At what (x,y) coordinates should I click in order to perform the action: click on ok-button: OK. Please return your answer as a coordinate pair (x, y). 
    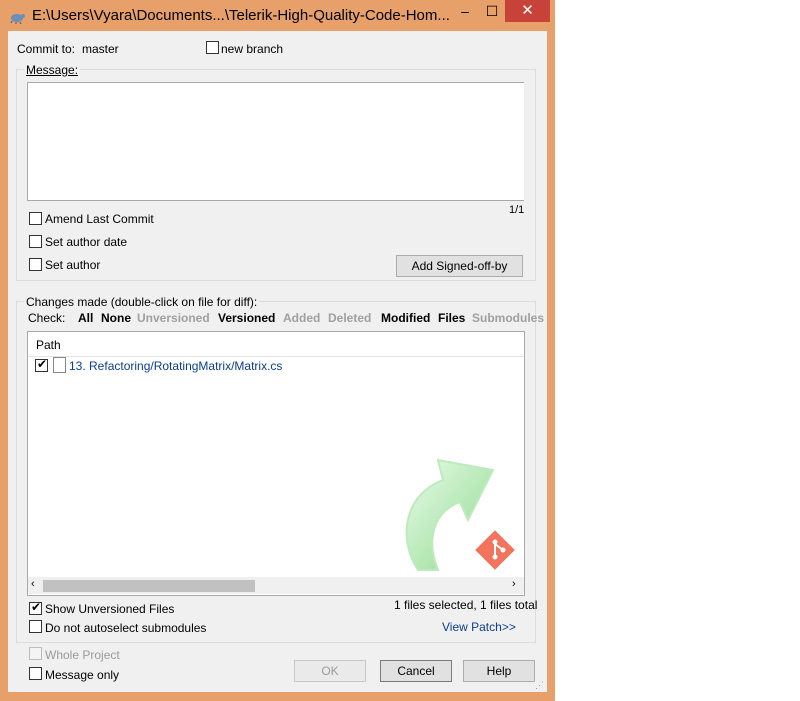
    Looking at the image, I should click on (330, 671).